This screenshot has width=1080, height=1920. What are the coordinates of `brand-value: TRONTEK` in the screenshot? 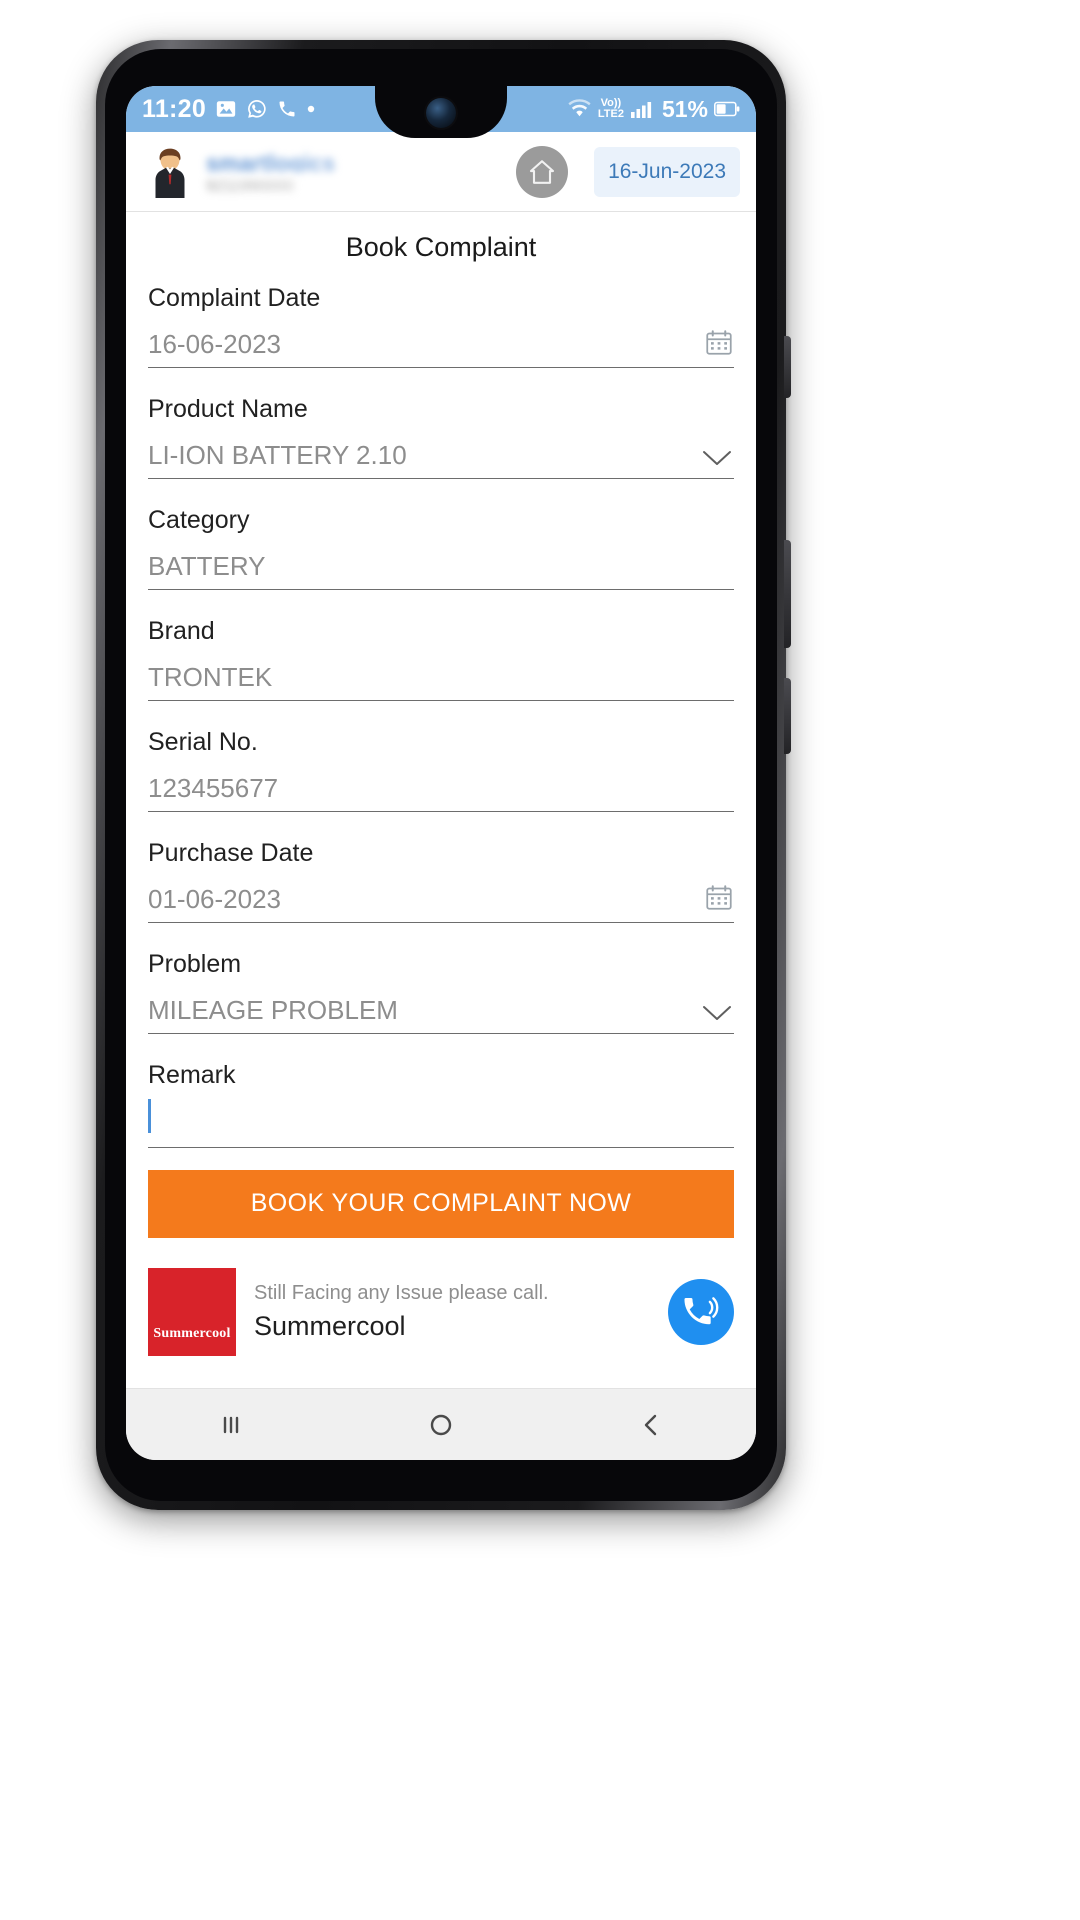 It's located at (441, 677).